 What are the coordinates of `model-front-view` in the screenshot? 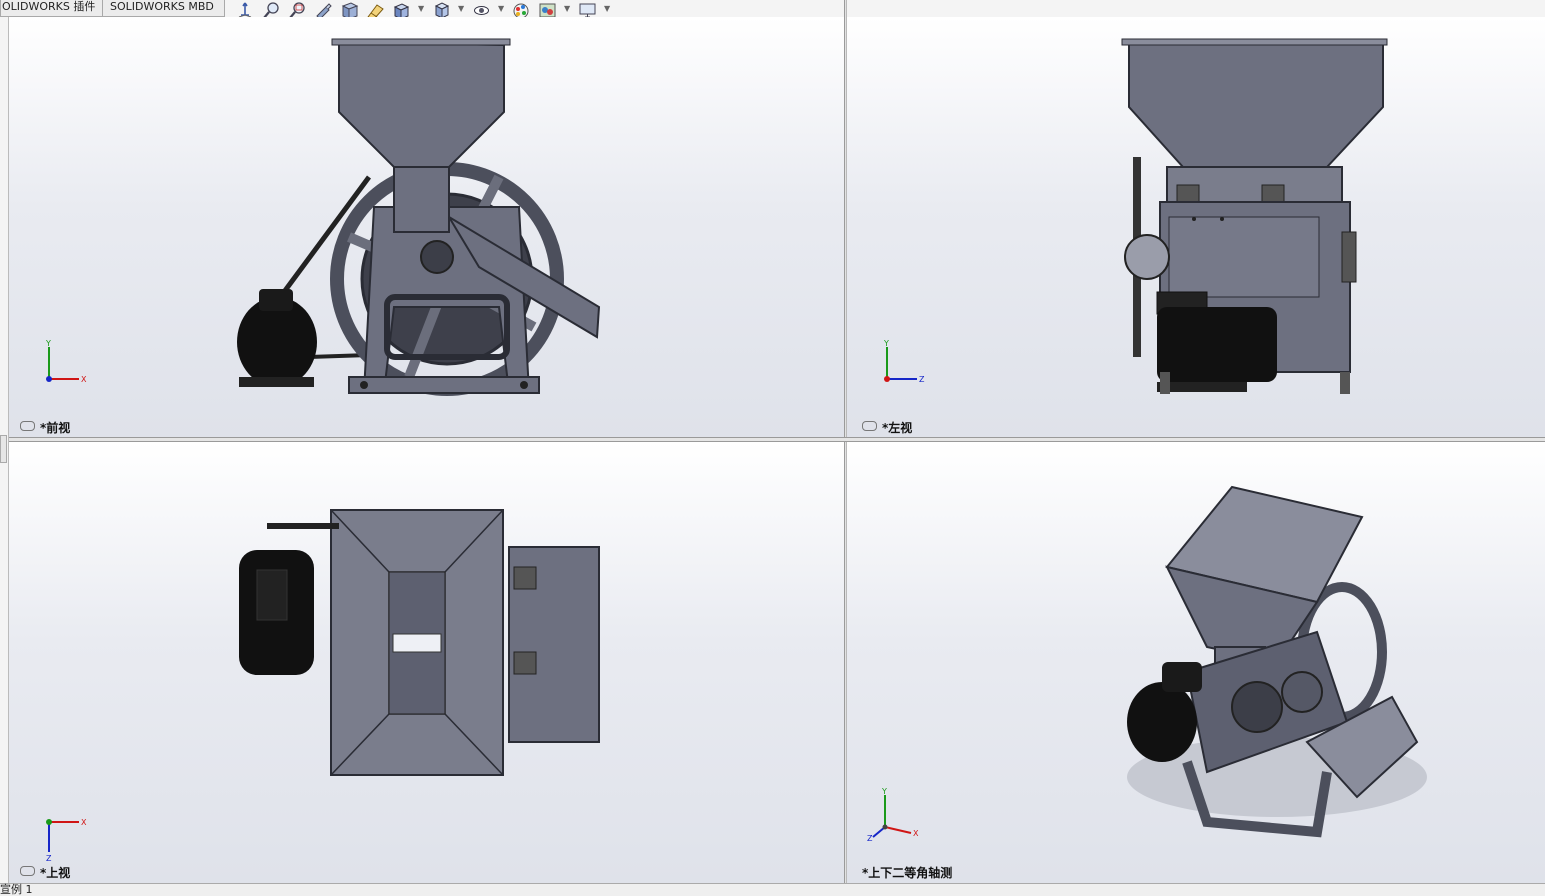 It's located at (419, 217).